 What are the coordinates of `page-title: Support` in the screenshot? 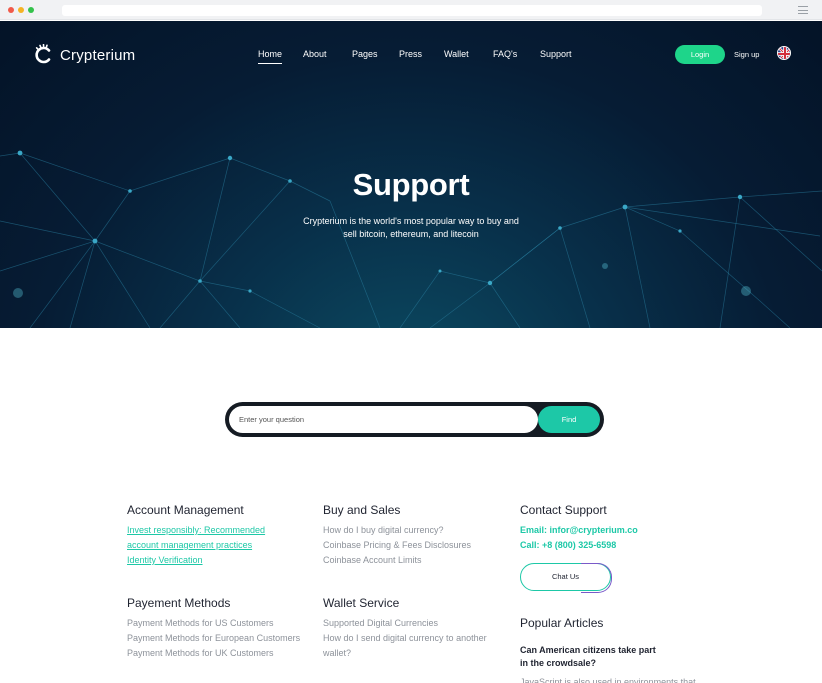 It's located at (411, 184).